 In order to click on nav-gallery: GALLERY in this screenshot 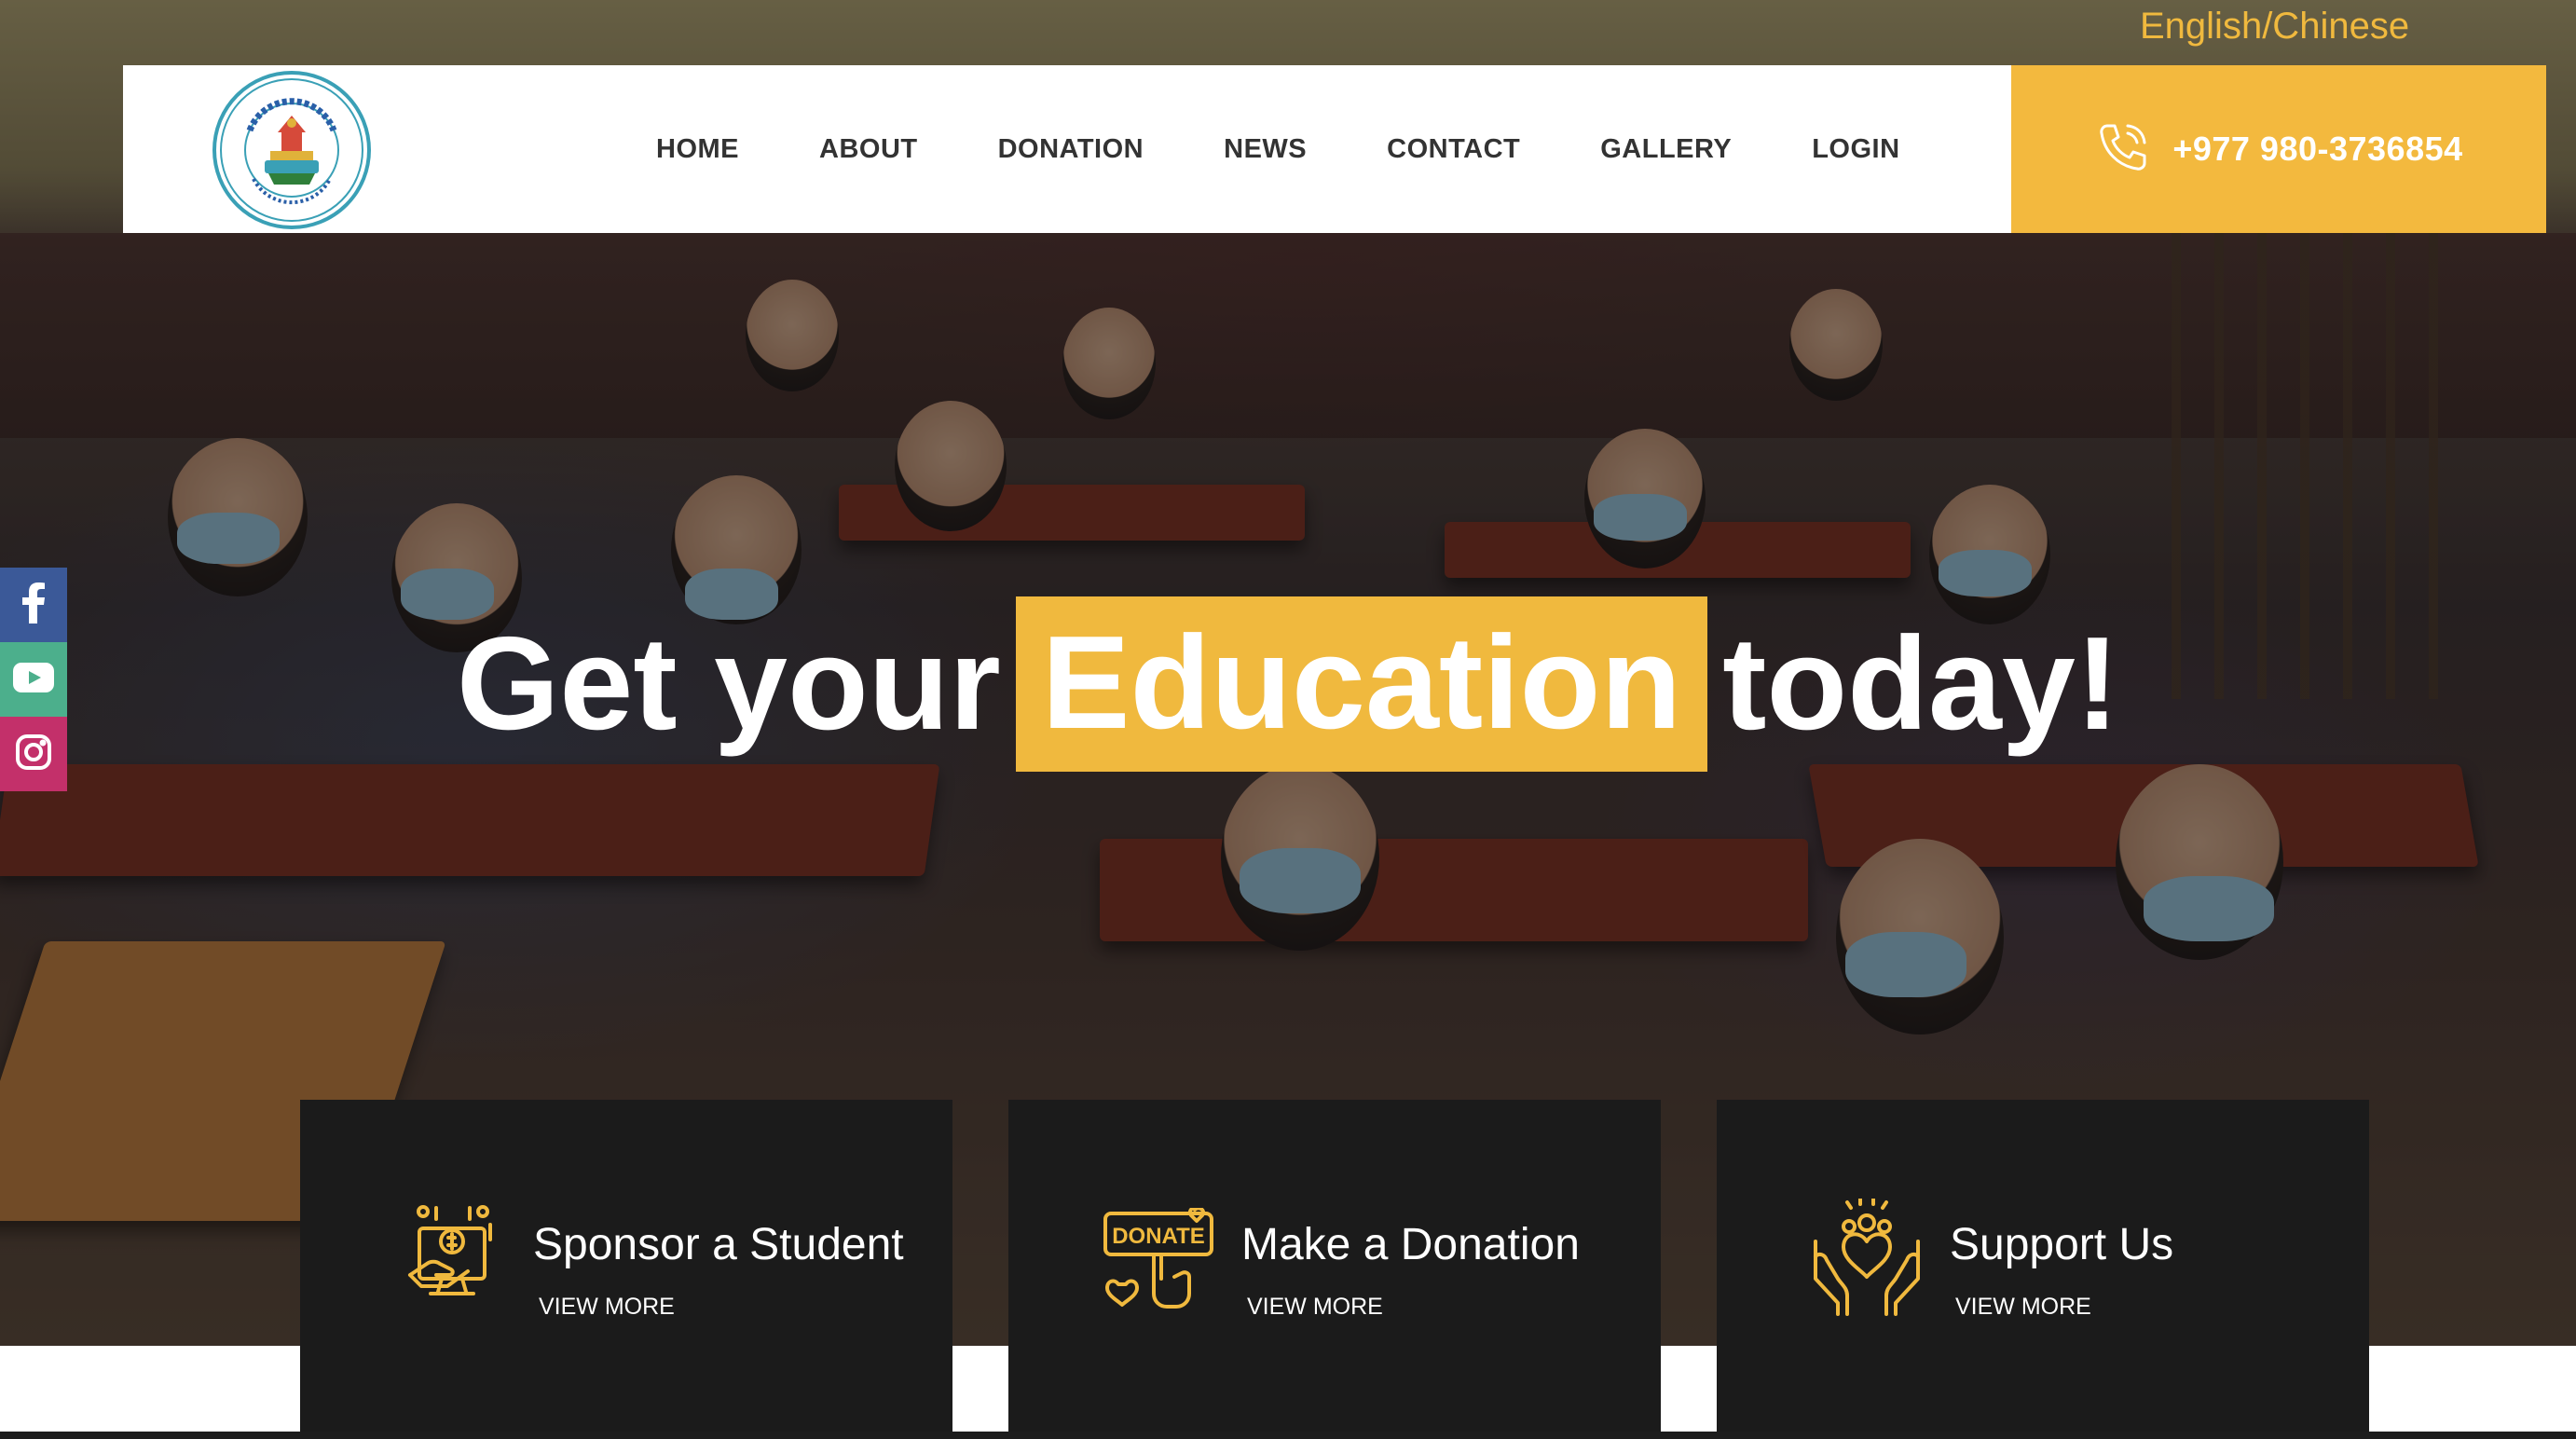, I will do `click(1666, 149)`.